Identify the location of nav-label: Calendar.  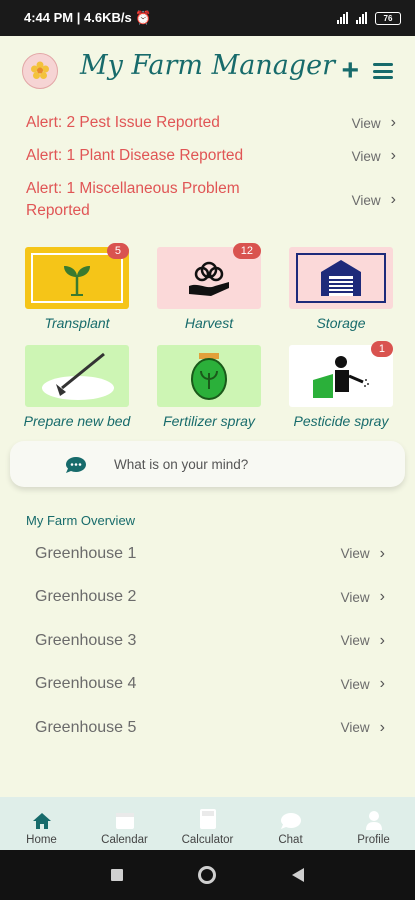
(124, 840).